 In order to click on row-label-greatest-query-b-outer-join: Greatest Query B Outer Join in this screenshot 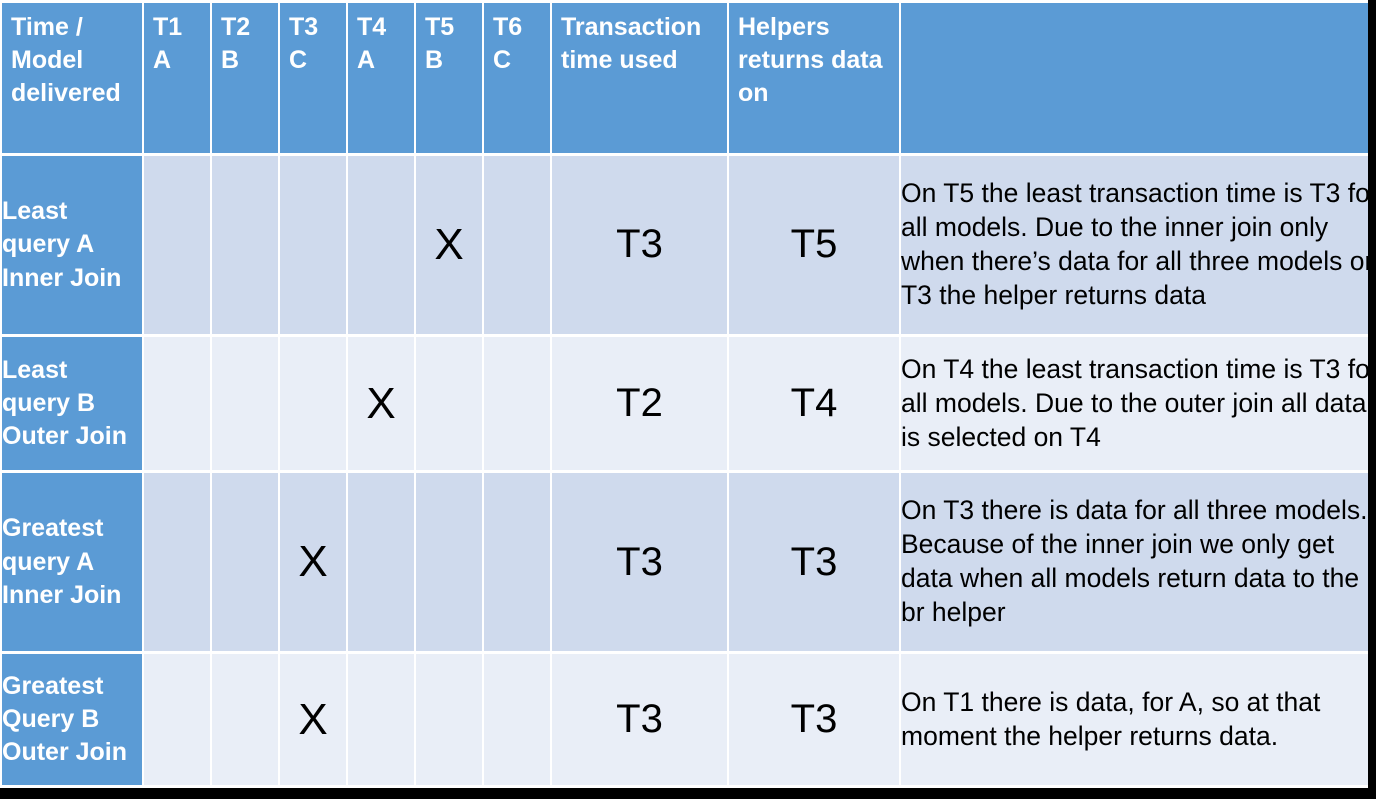, I will do `click(72, 719)`.